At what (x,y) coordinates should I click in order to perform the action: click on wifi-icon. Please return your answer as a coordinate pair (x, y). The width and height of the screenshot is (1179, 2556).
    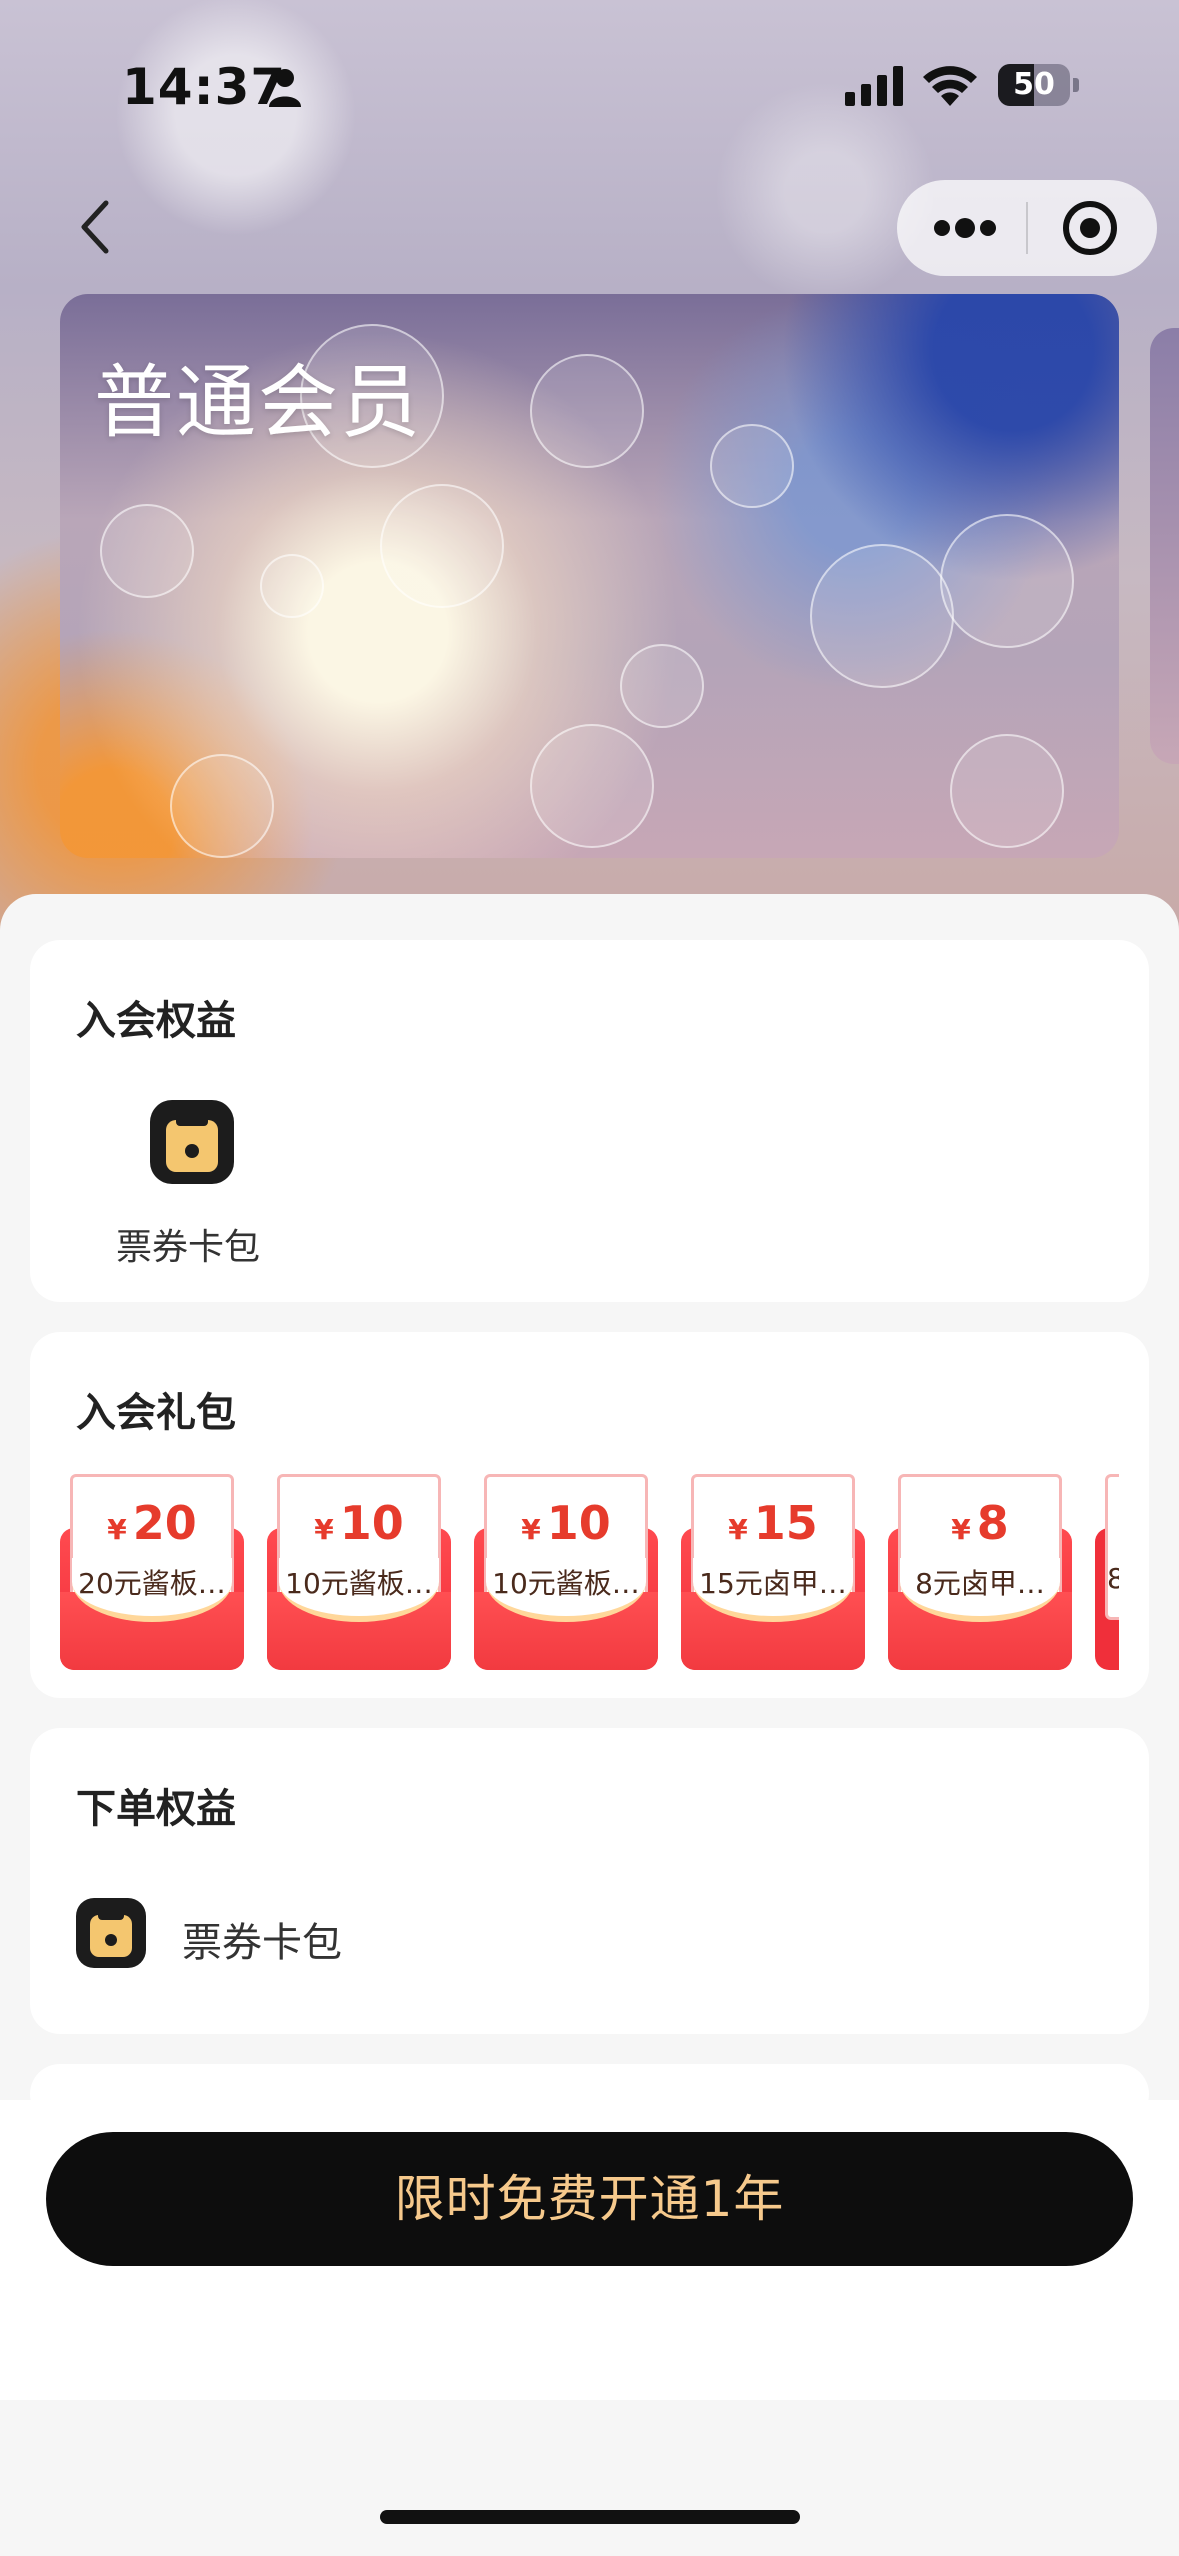
    Looking at the image, I should click on (950, 86).